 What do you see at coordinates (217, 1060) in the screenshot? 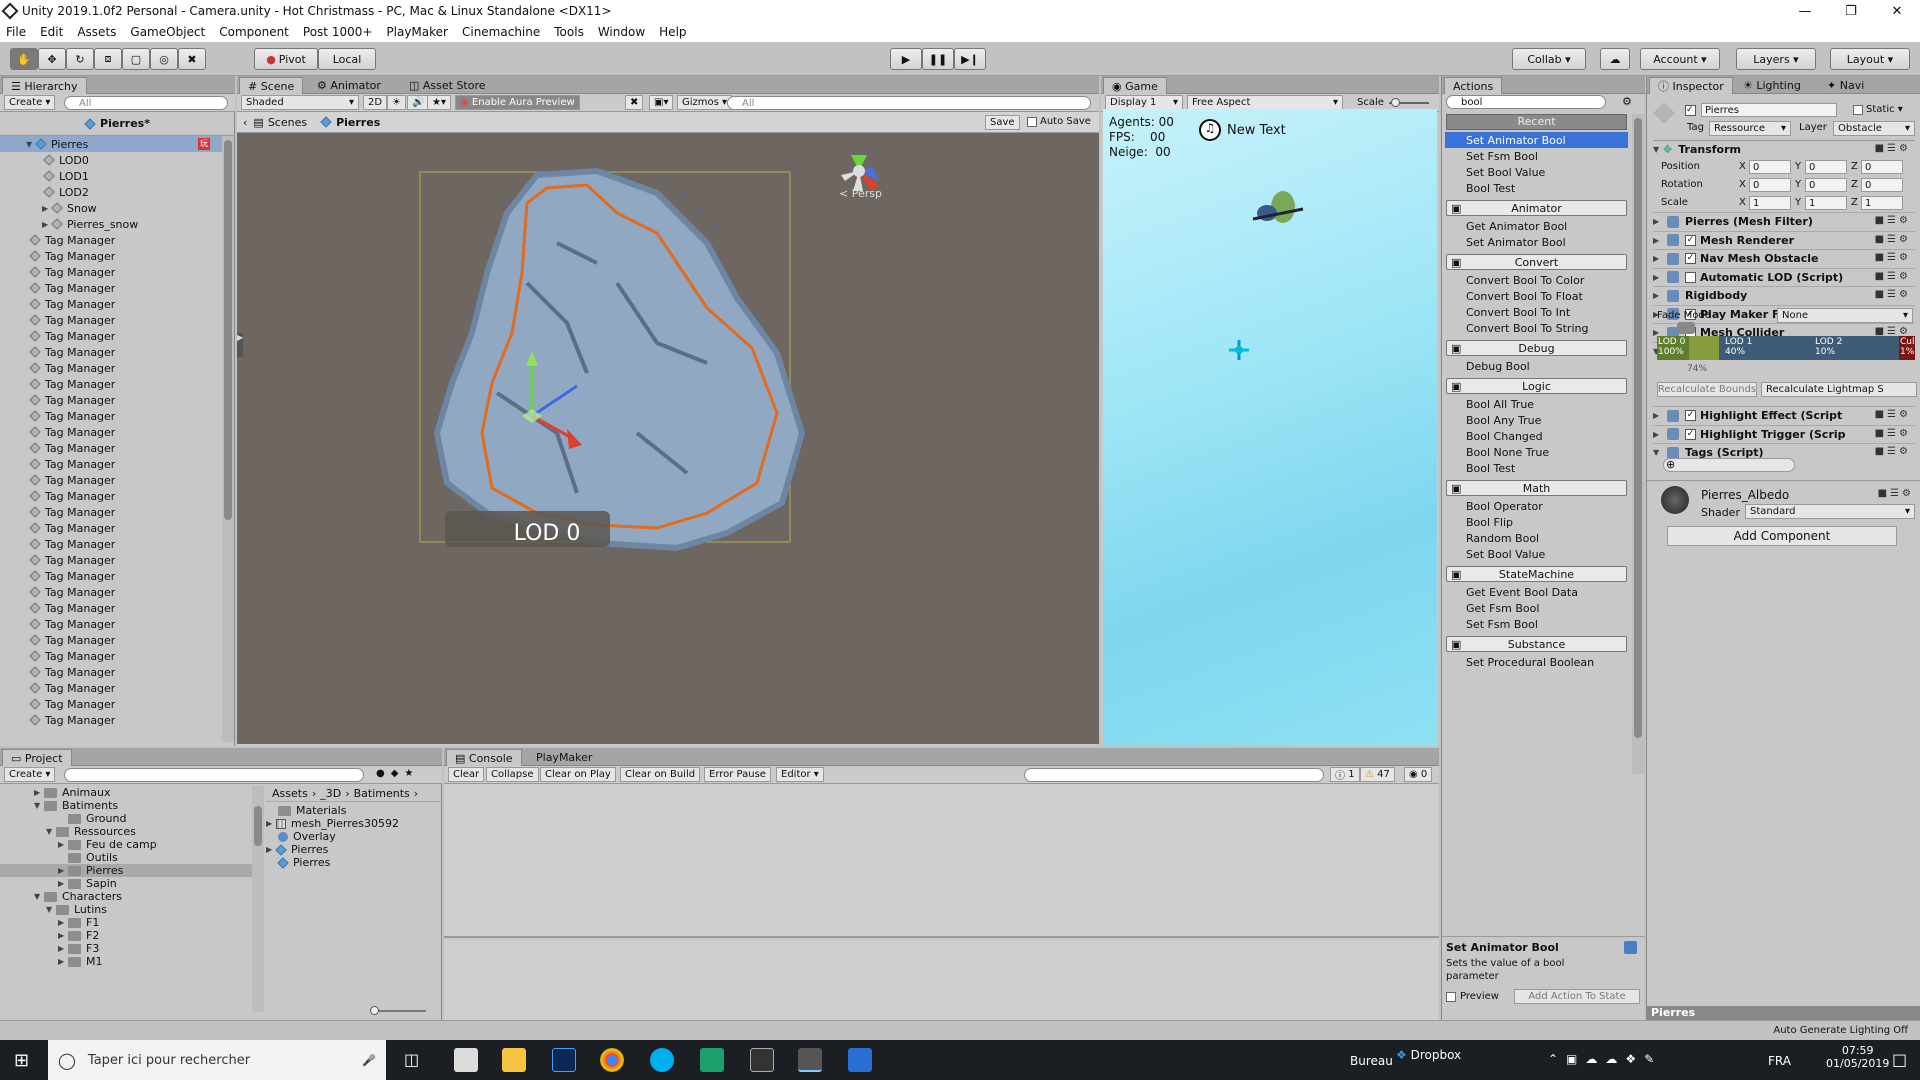
I see `taskbar-search: ◯ Taper ici pour rechercher 🎤` at bounding box center [217, 1060].